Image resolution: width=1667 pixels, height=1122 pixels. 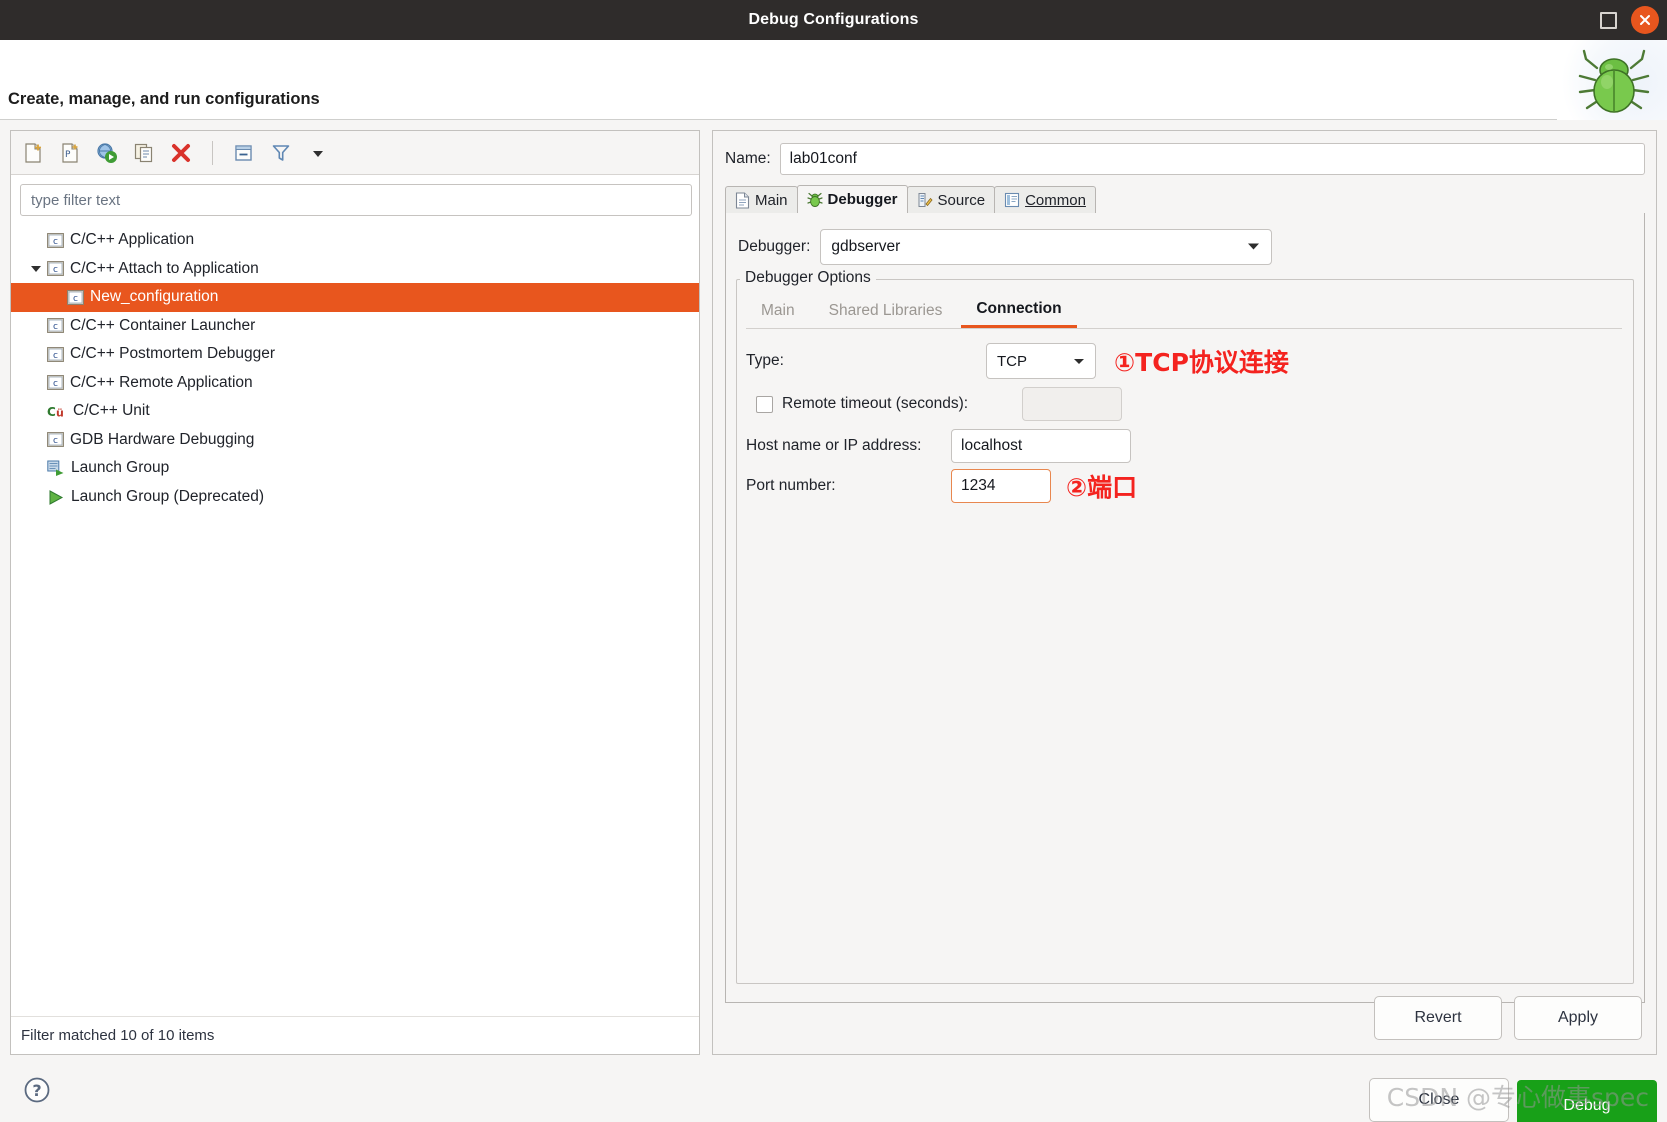 I want to click on tree-item: c C/C++ Attach to Application, so click(x=355, y=269).